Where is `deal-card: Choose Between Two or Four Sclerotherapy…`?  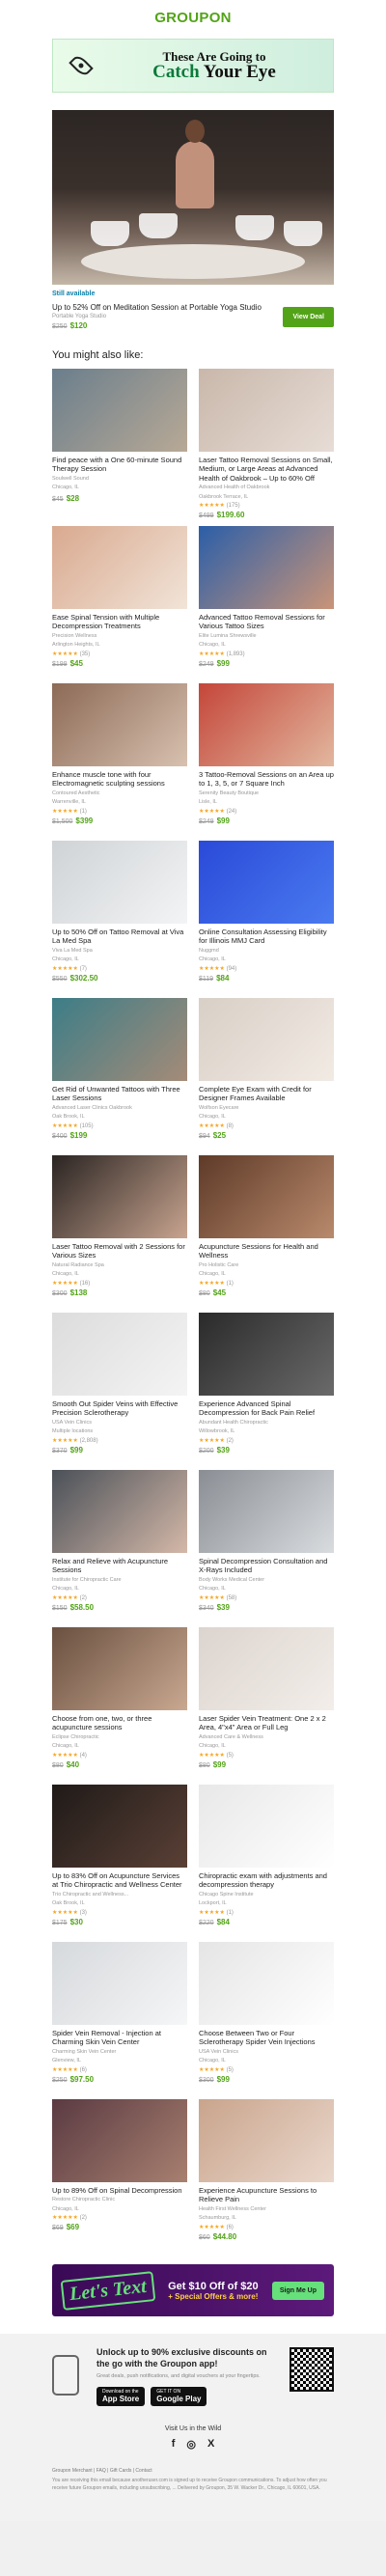 deal-card: Choose Between Two or Four Sclerotherapy… is located at coordinates (266, 2020).